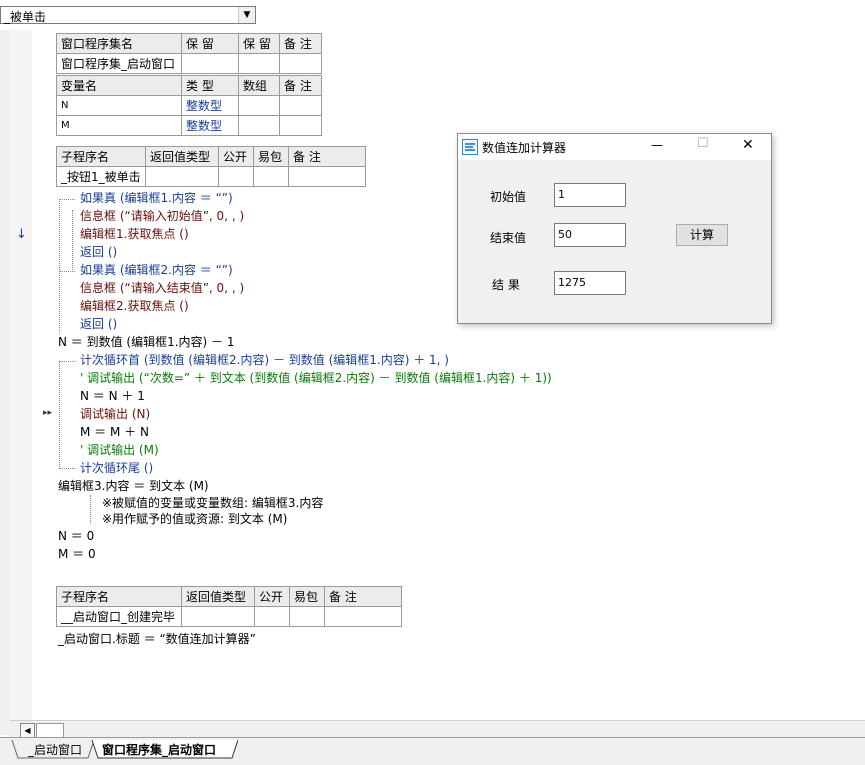 This screenshot has height=765, width=865. Describe the element at coordinates (21, 234) in the screenshot. I see `breakpoint-arrow-icon: ↓` at that location.